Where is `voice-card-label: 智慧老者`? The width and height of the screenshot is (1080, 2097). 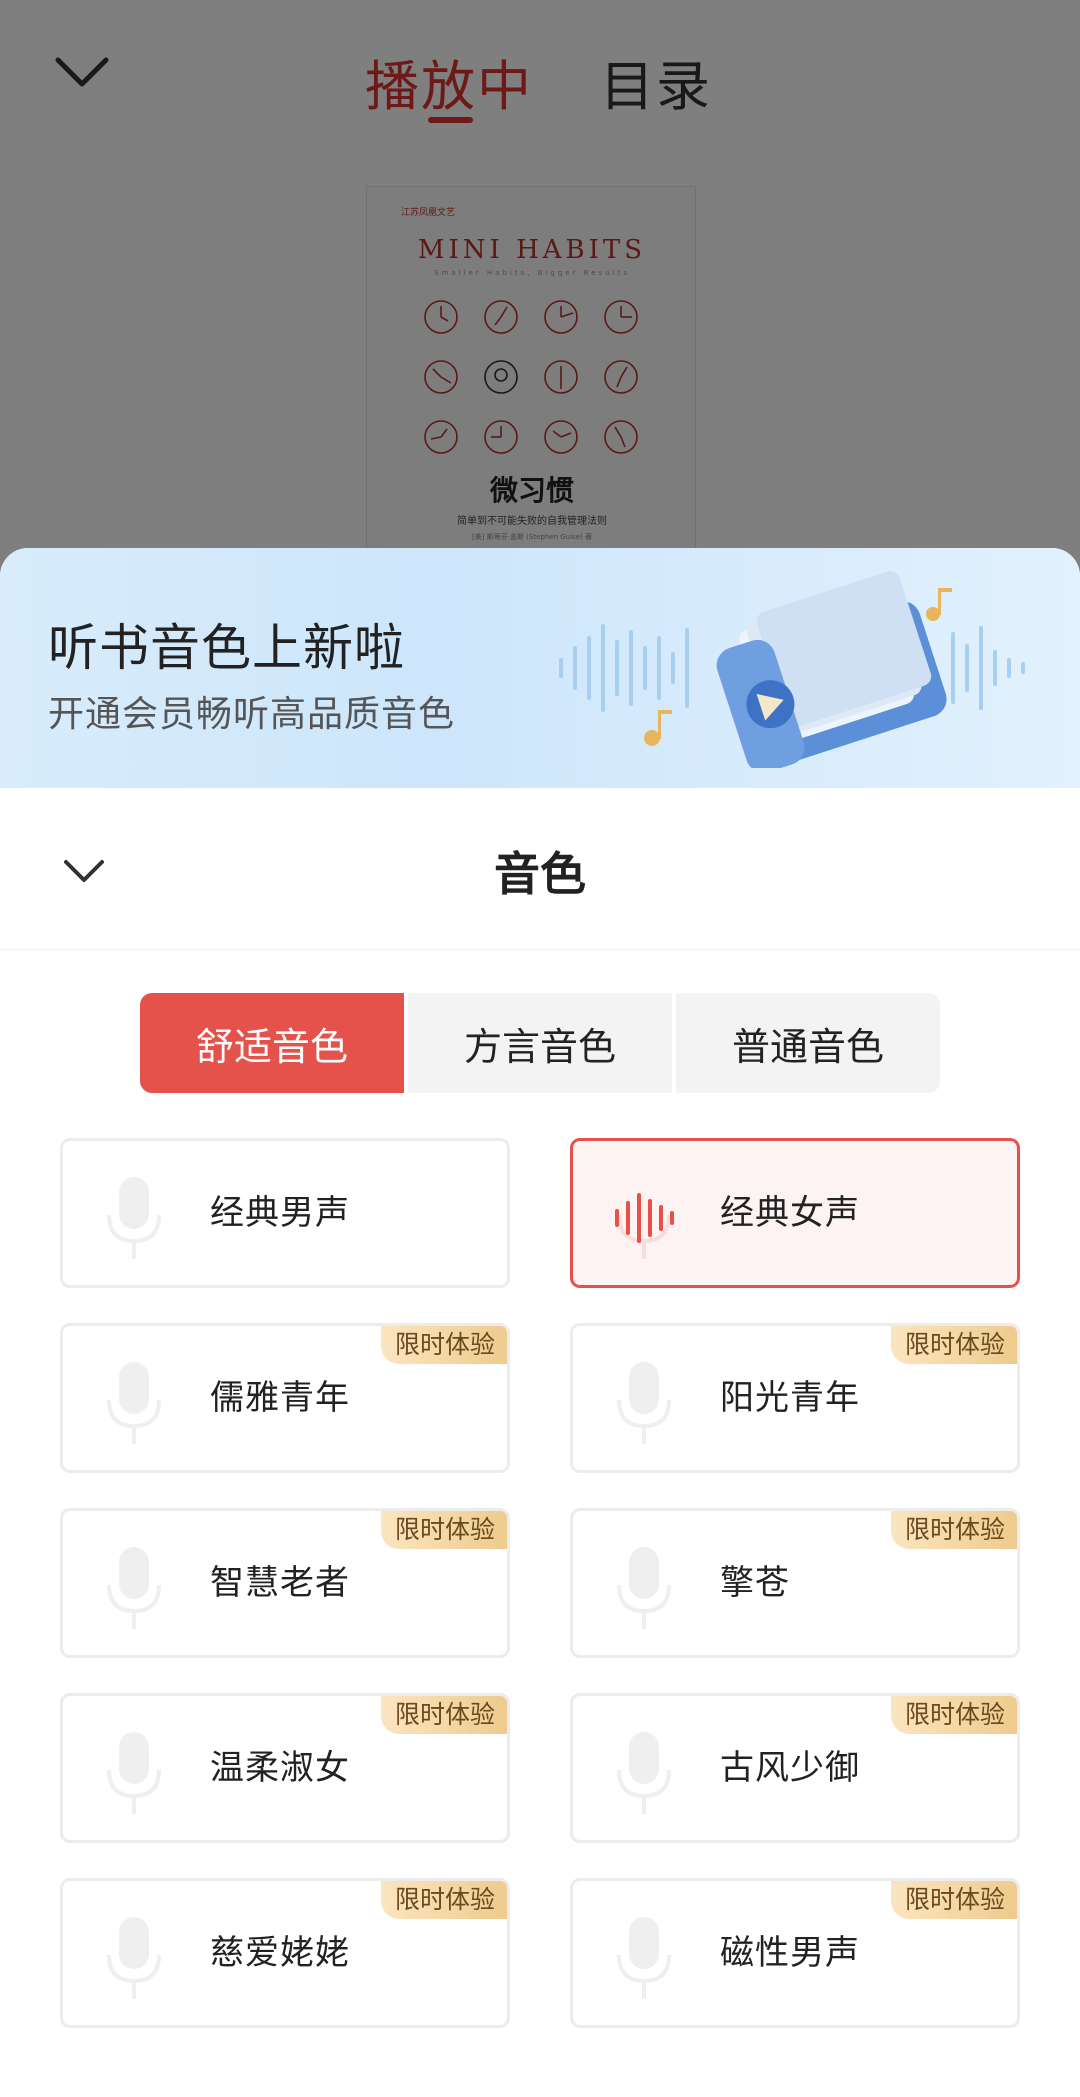 voice-card-label: 智慧老者 is located at coordinates (280, 1583).